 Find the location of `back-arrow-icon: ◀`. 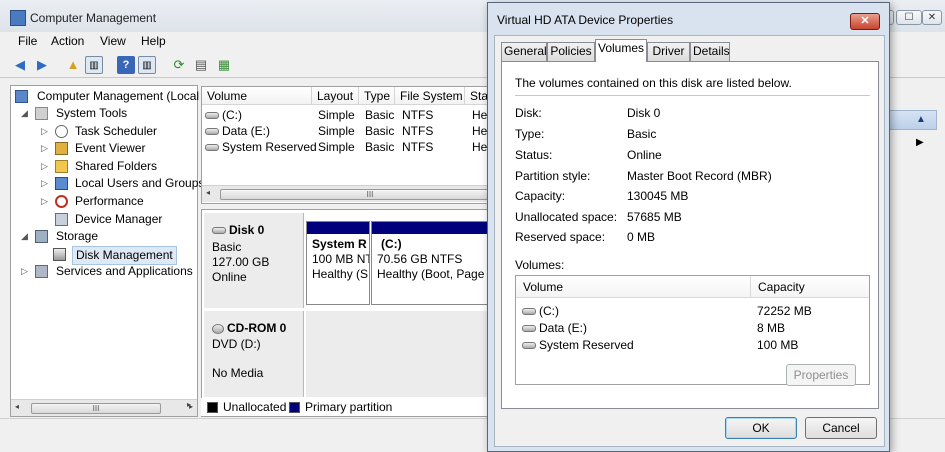

back-arrow-icon: ◀ is located at coordinates (20, 65).